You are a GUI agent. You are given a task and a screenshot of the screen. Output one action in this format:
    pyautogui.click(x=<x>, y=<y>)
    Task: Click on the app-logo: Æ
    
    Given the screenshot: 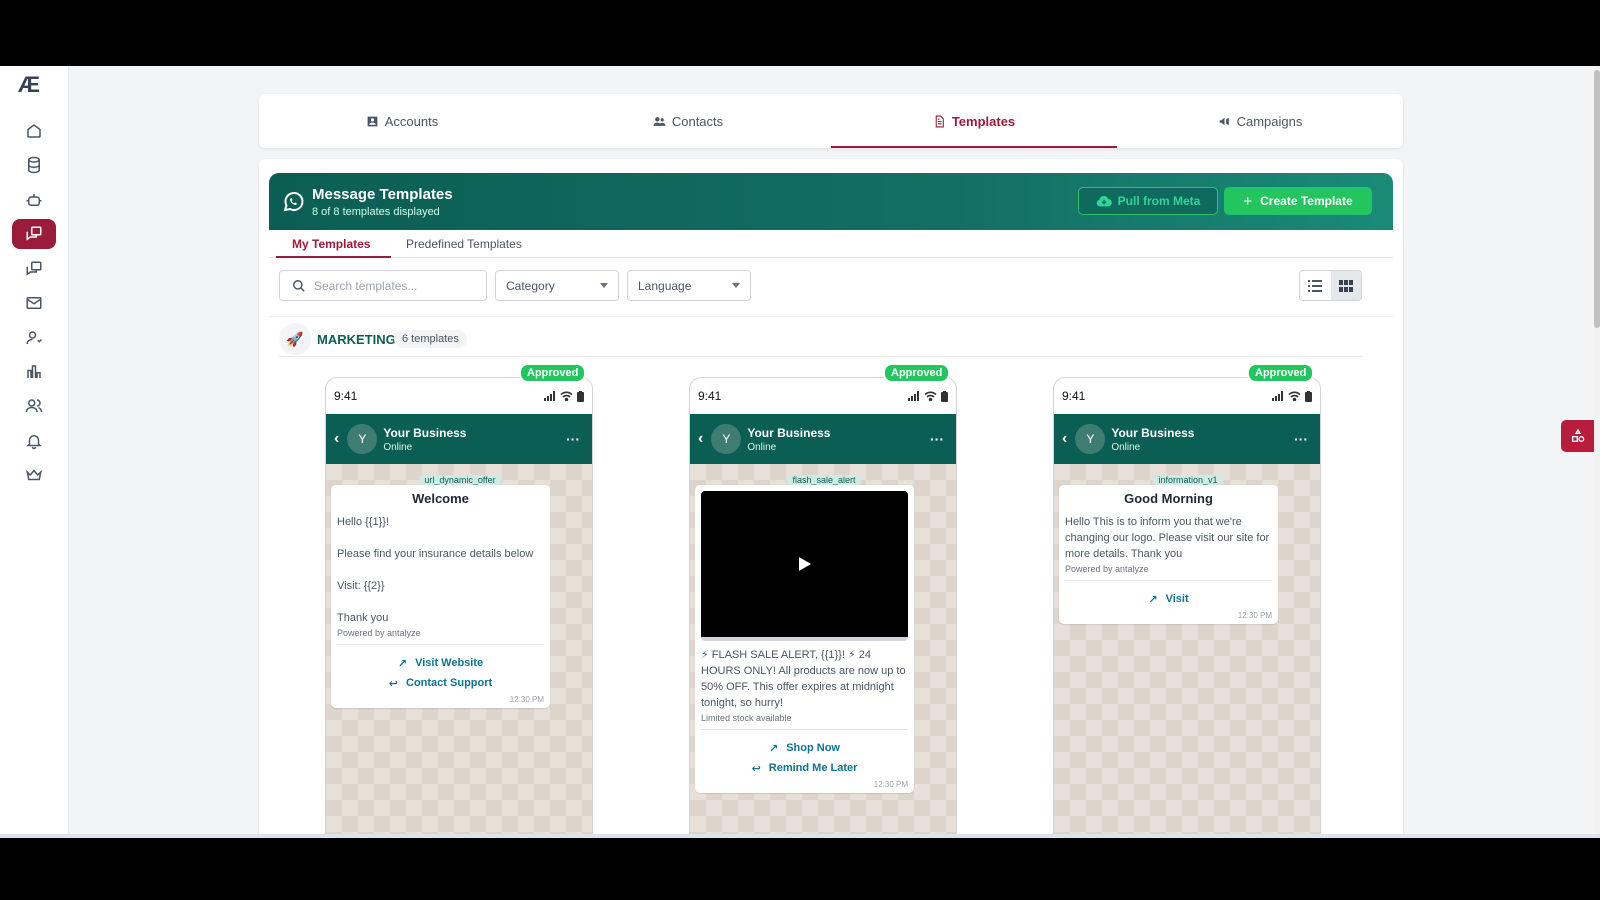 What is the action you would take?
    pyautogui.click(x=29, y=85)
    